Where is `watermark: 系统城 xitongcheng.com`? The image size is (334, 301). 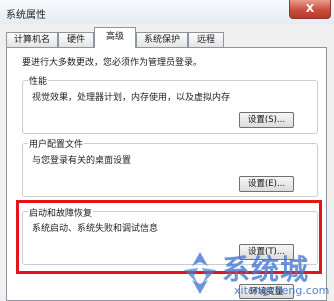 watermark: 系统城 xitongcheng.com is located at coordinates (254, 274).